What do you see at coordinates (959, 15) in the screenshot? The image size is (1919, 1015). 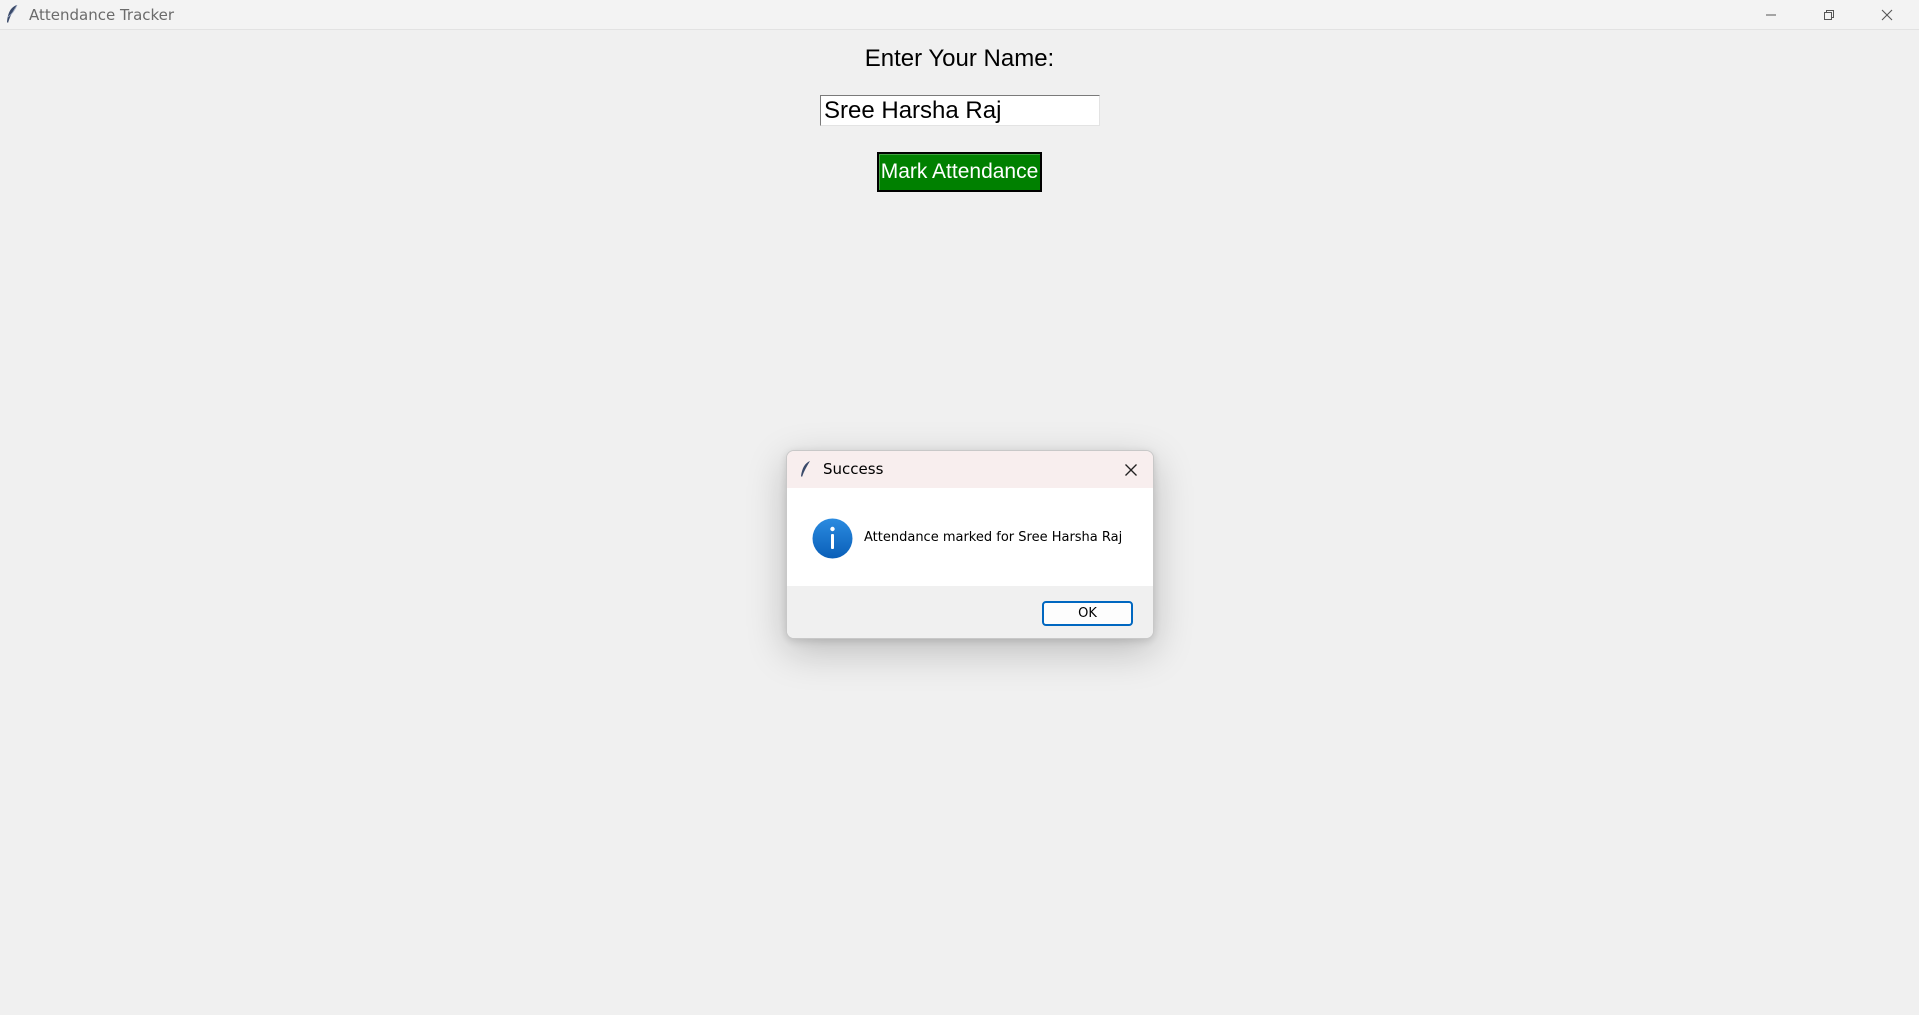 I see `window-titlebar: Attendance Tracker` at bounding box center [959, 15].